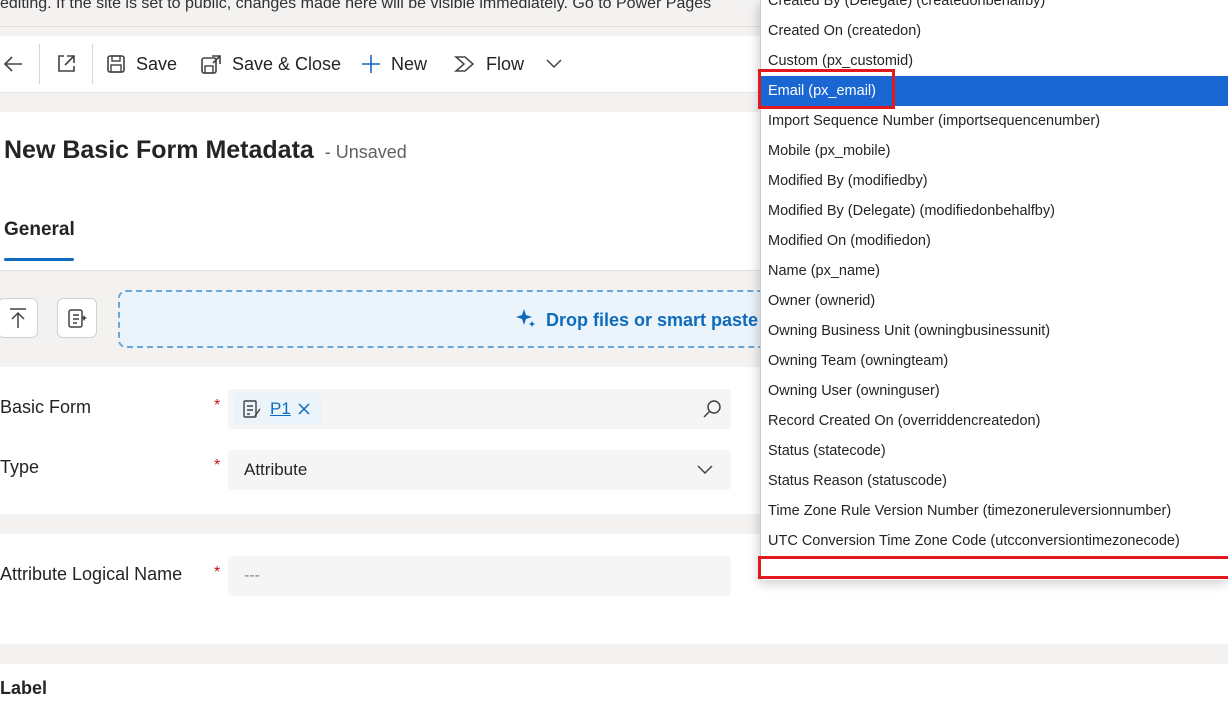 The height and width of the screenshot is (704, 1228). I want to click on form-title: New Basic Form Metadata, so click(159, 150).